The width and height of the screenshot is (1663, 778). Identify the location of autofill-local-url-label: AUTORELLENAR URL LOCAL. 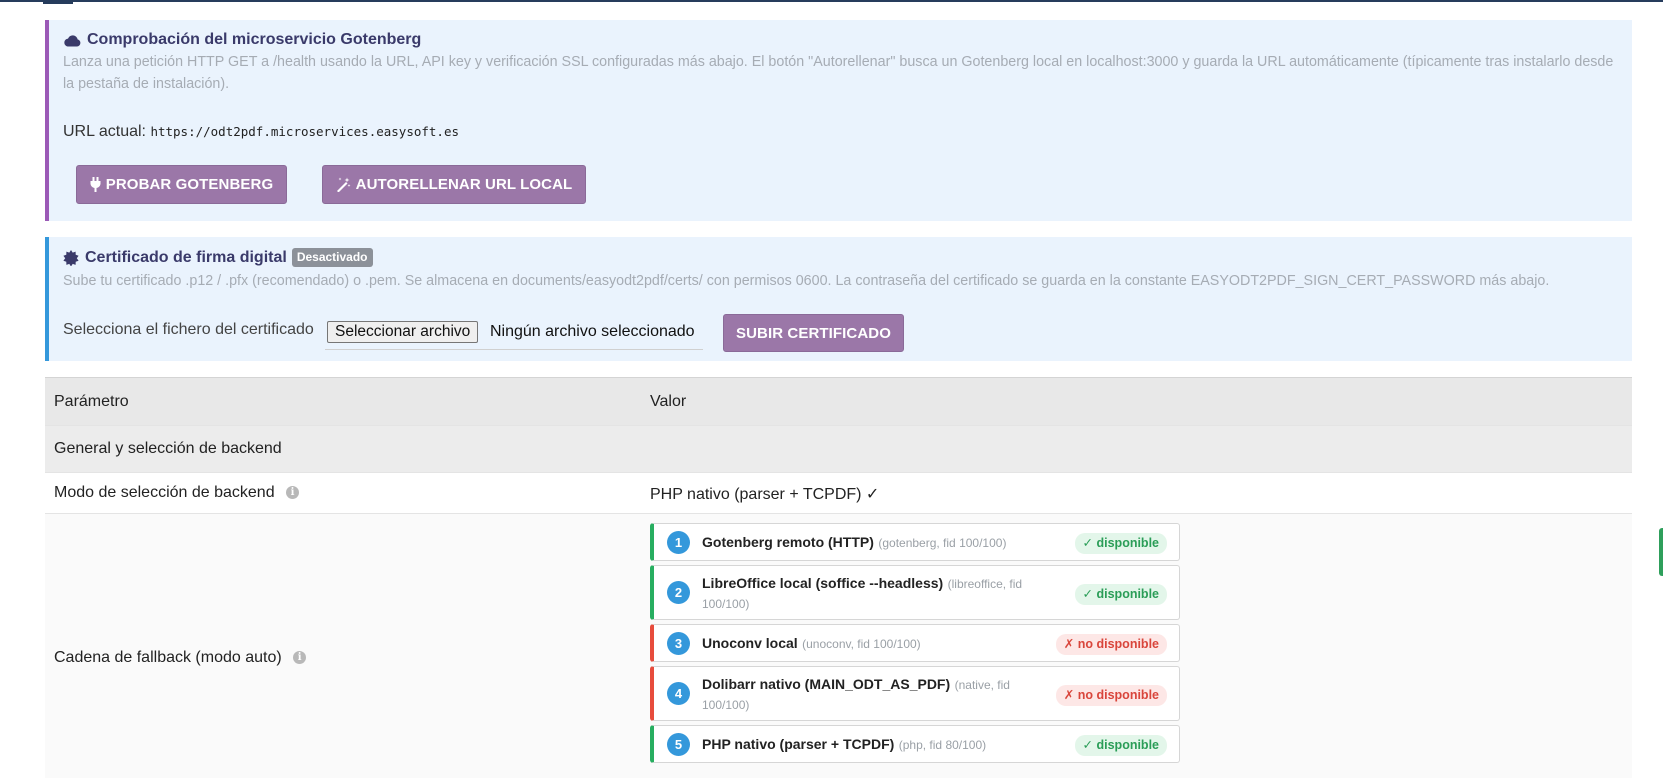
(464, 184).